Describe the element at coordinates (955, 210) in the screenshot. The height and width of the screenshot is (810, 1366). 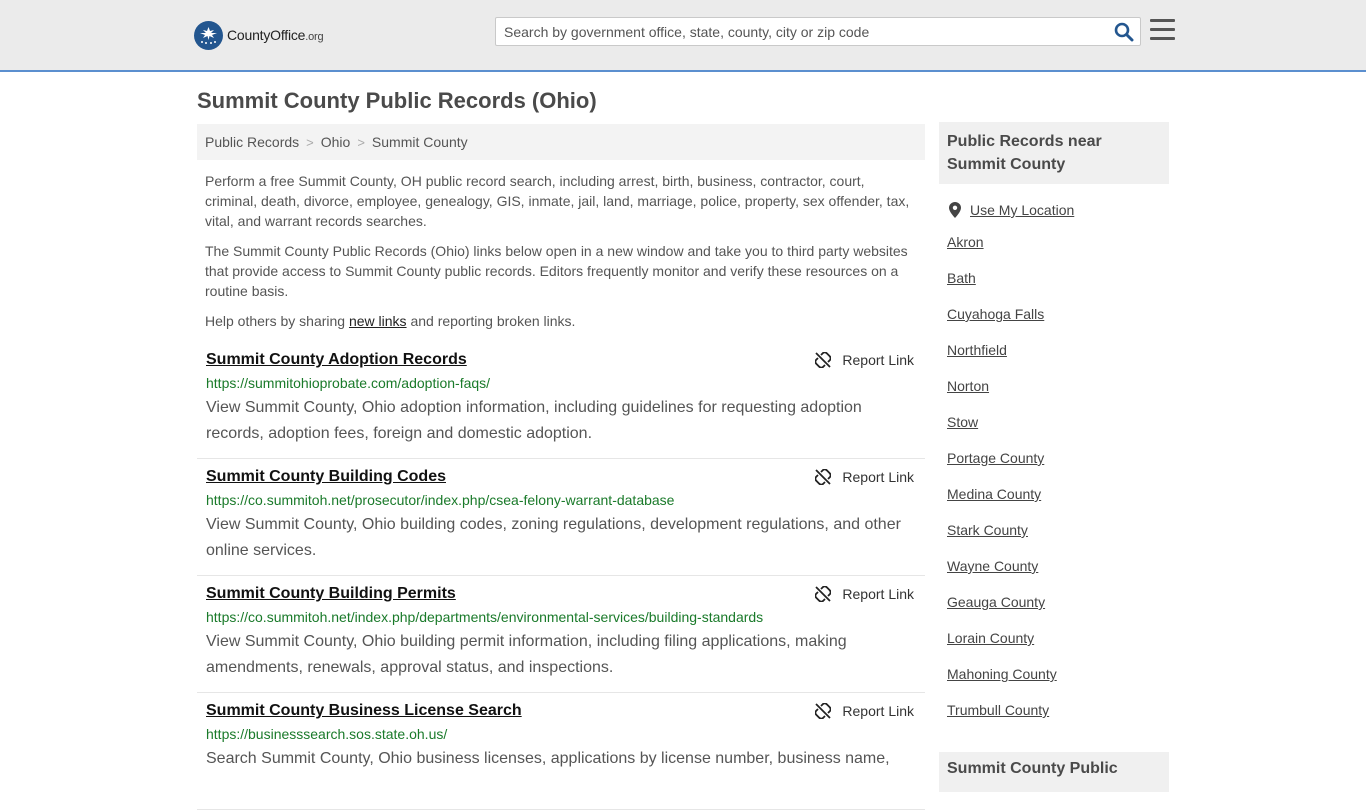
I see `map-pin-icon` at that location.